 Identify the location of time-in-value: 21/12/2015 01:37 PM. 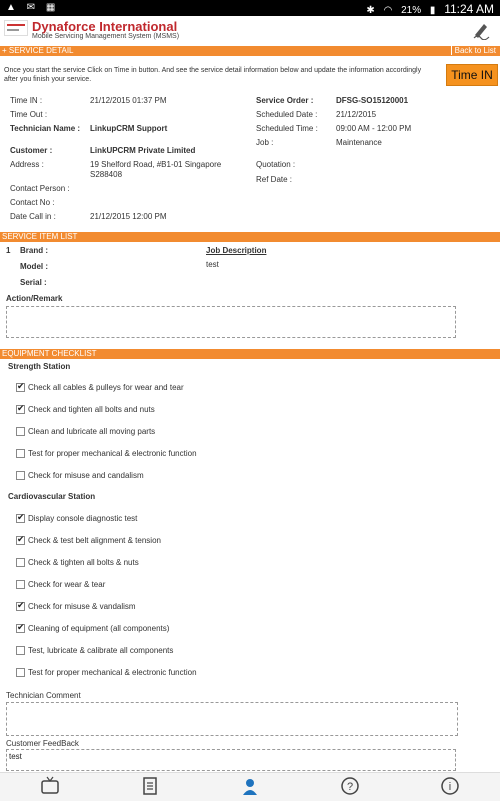
(128, 100).